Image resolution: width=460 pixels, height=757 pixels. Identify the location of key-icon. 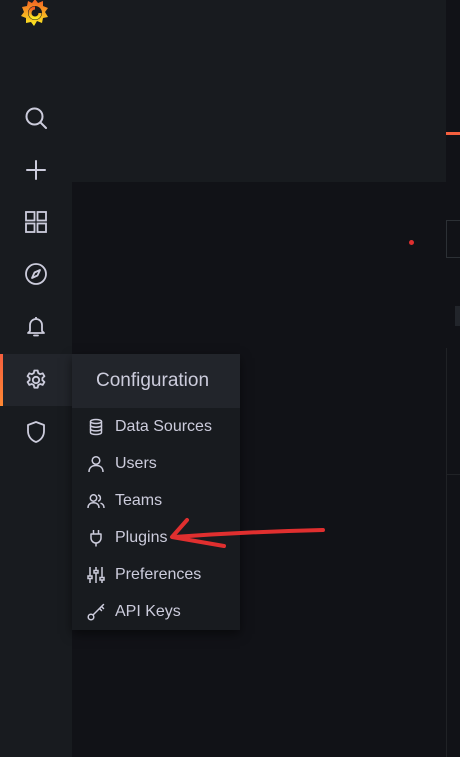
(96, 612).